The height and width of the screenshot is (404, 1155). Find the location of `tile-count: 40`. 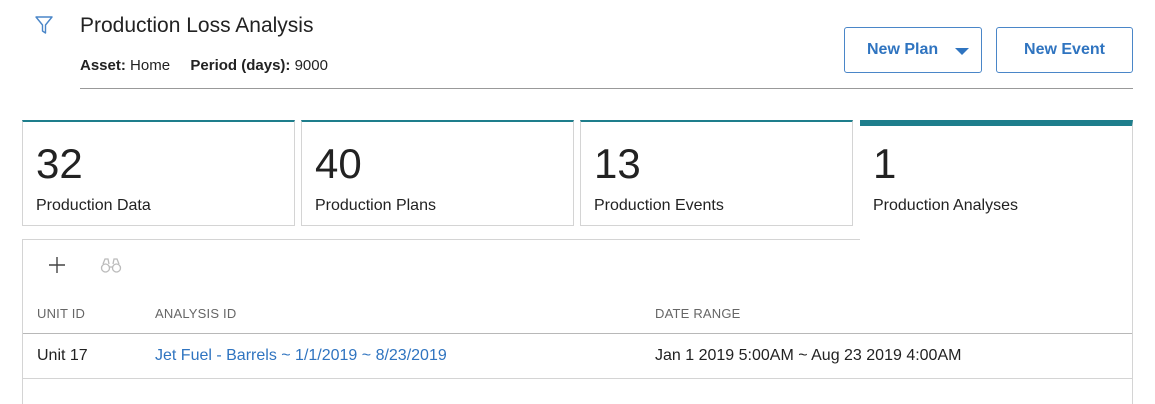

tile-count: 40 is located at coordinates (338, 163).